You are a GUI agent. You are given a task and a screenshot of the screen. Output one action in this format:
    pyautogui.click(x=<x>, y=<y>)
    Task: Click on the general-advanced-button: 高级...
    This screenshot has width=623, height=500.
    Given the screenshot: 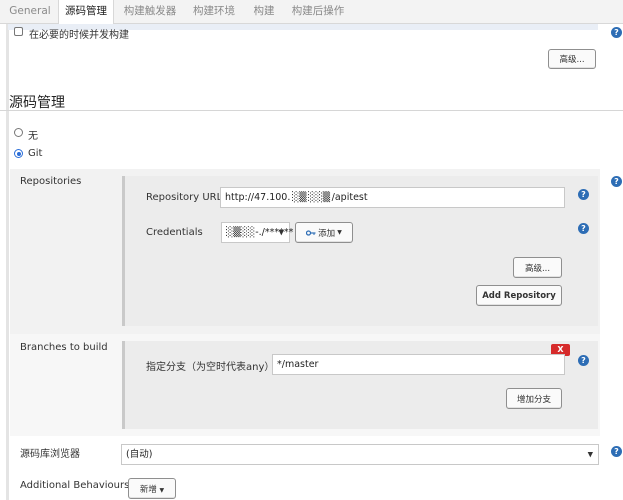 What is the action you would take?
    pyautogui.click(x=572, y=59)
    